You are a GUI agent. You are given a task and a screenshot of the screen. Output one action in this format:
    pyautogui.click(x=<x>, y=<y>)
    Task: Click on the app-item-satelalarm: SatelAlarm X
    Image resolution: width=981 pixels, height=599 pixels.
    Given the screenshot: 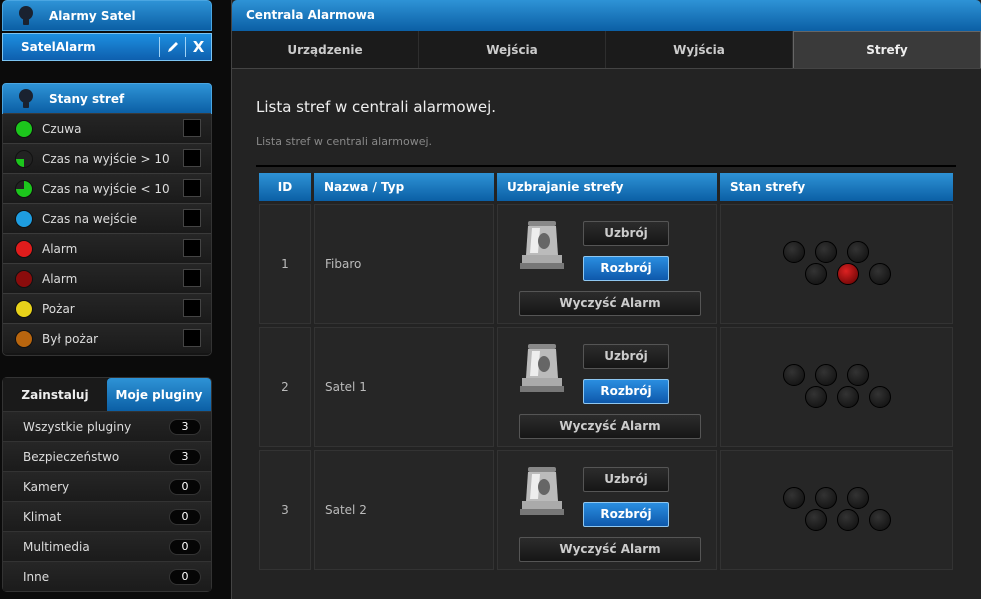 What is the action you would take?
    pyautogui.click(x=107, y=47)
    